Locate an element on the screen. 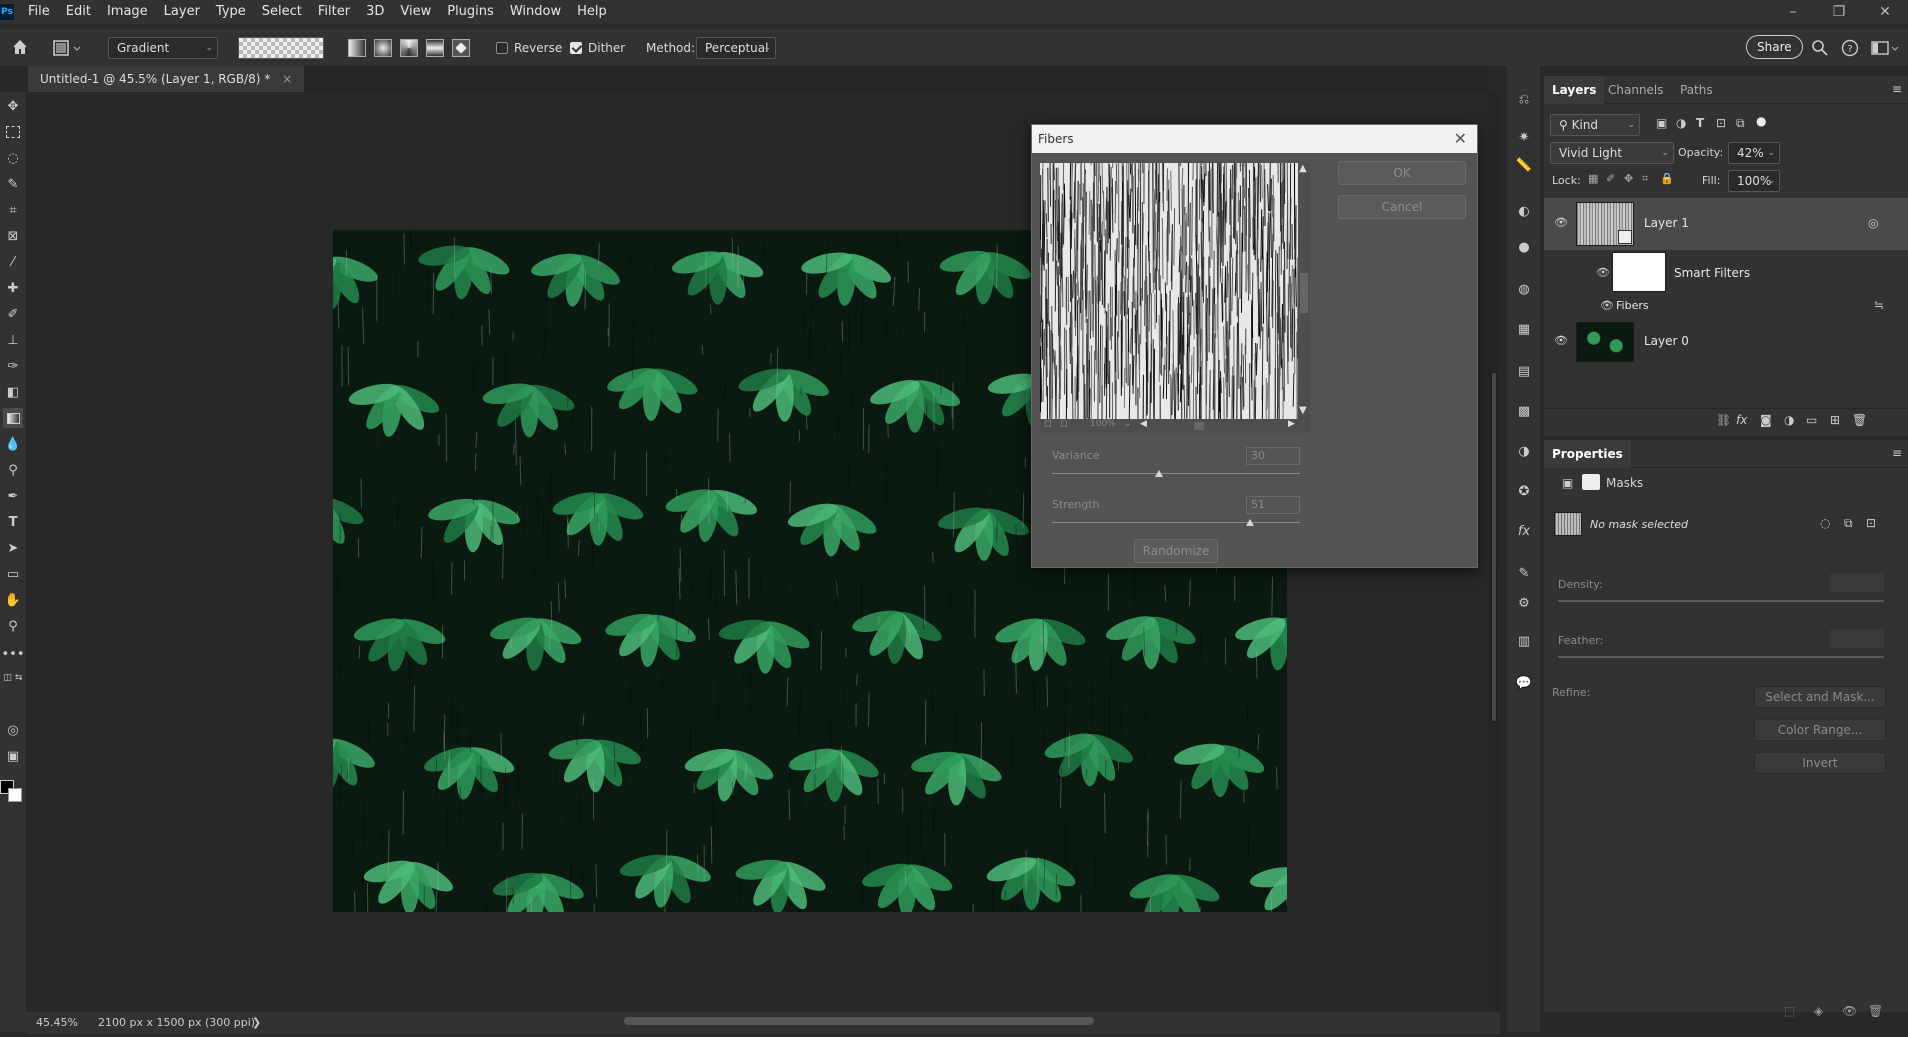 The height and width of the screenshot is (1037, 1908). document-tab: Untitled-1 @ 45.5% (Layer 1, RGB/8) * × is located at coordinates (166, 79).